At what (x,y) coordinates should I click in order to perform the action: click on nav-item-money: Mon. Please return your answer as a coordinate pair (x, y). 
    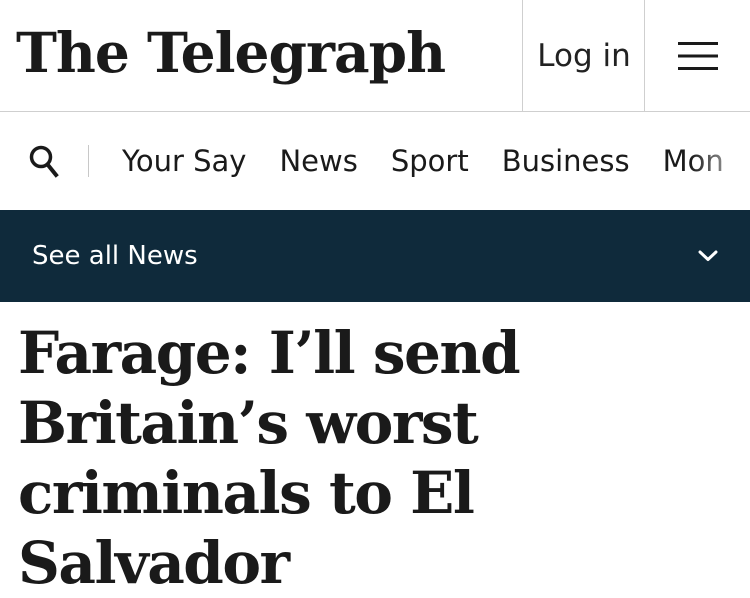
    Looking at the image, I should click on (693, 161).